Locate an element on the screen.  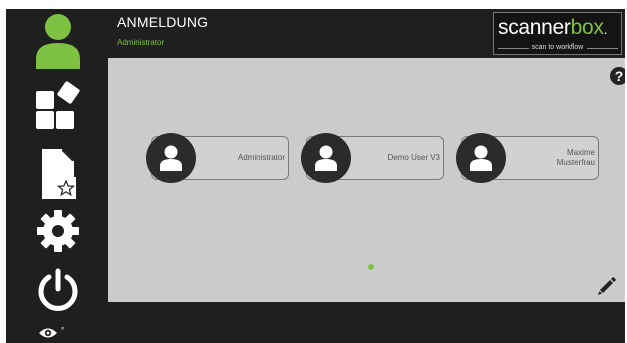
sidebar-power-button is located at coordinates (58, 290).